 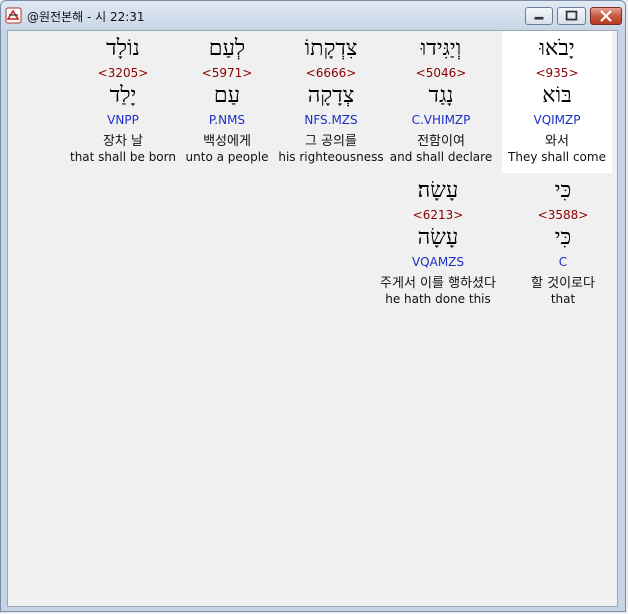 What do you see at coordinates (557, 120) in the screenshot?
I see `parsing-code: VQIMZP` at bounding box center [557, 120].